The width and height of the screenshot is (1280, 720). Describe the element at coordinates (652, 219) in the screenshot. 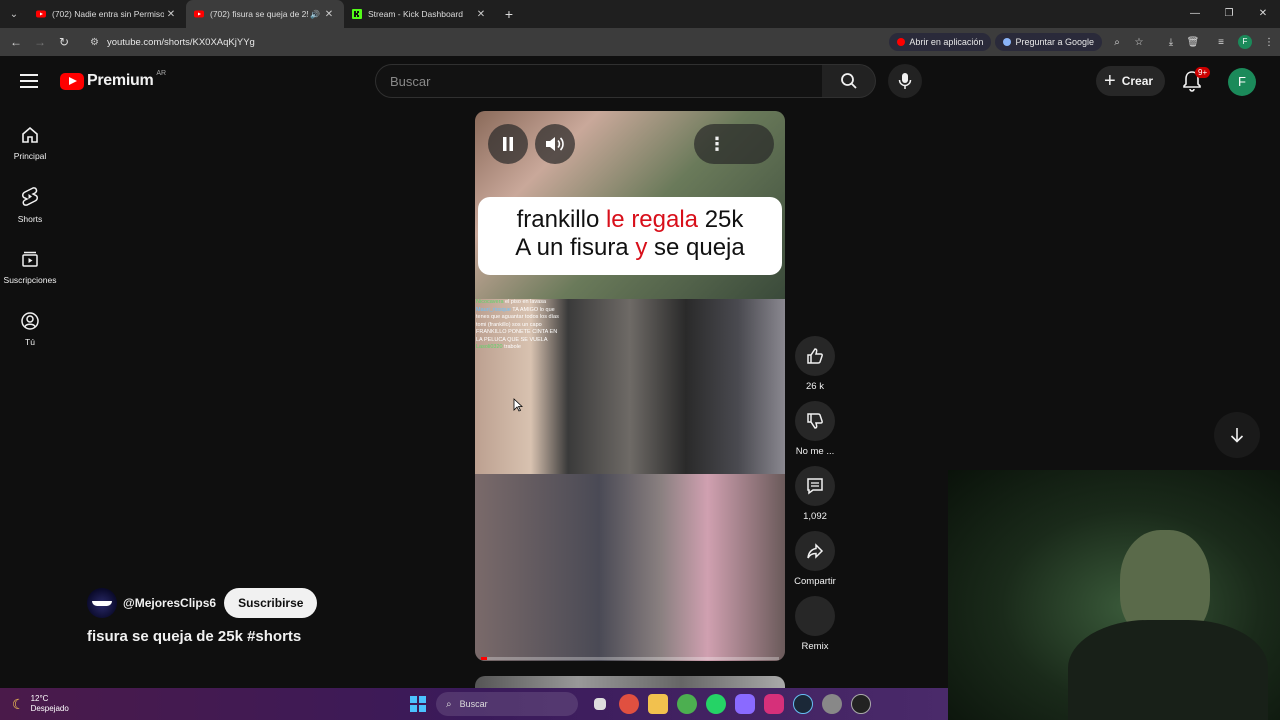

I see `caption-highlight: le regala` at that location.